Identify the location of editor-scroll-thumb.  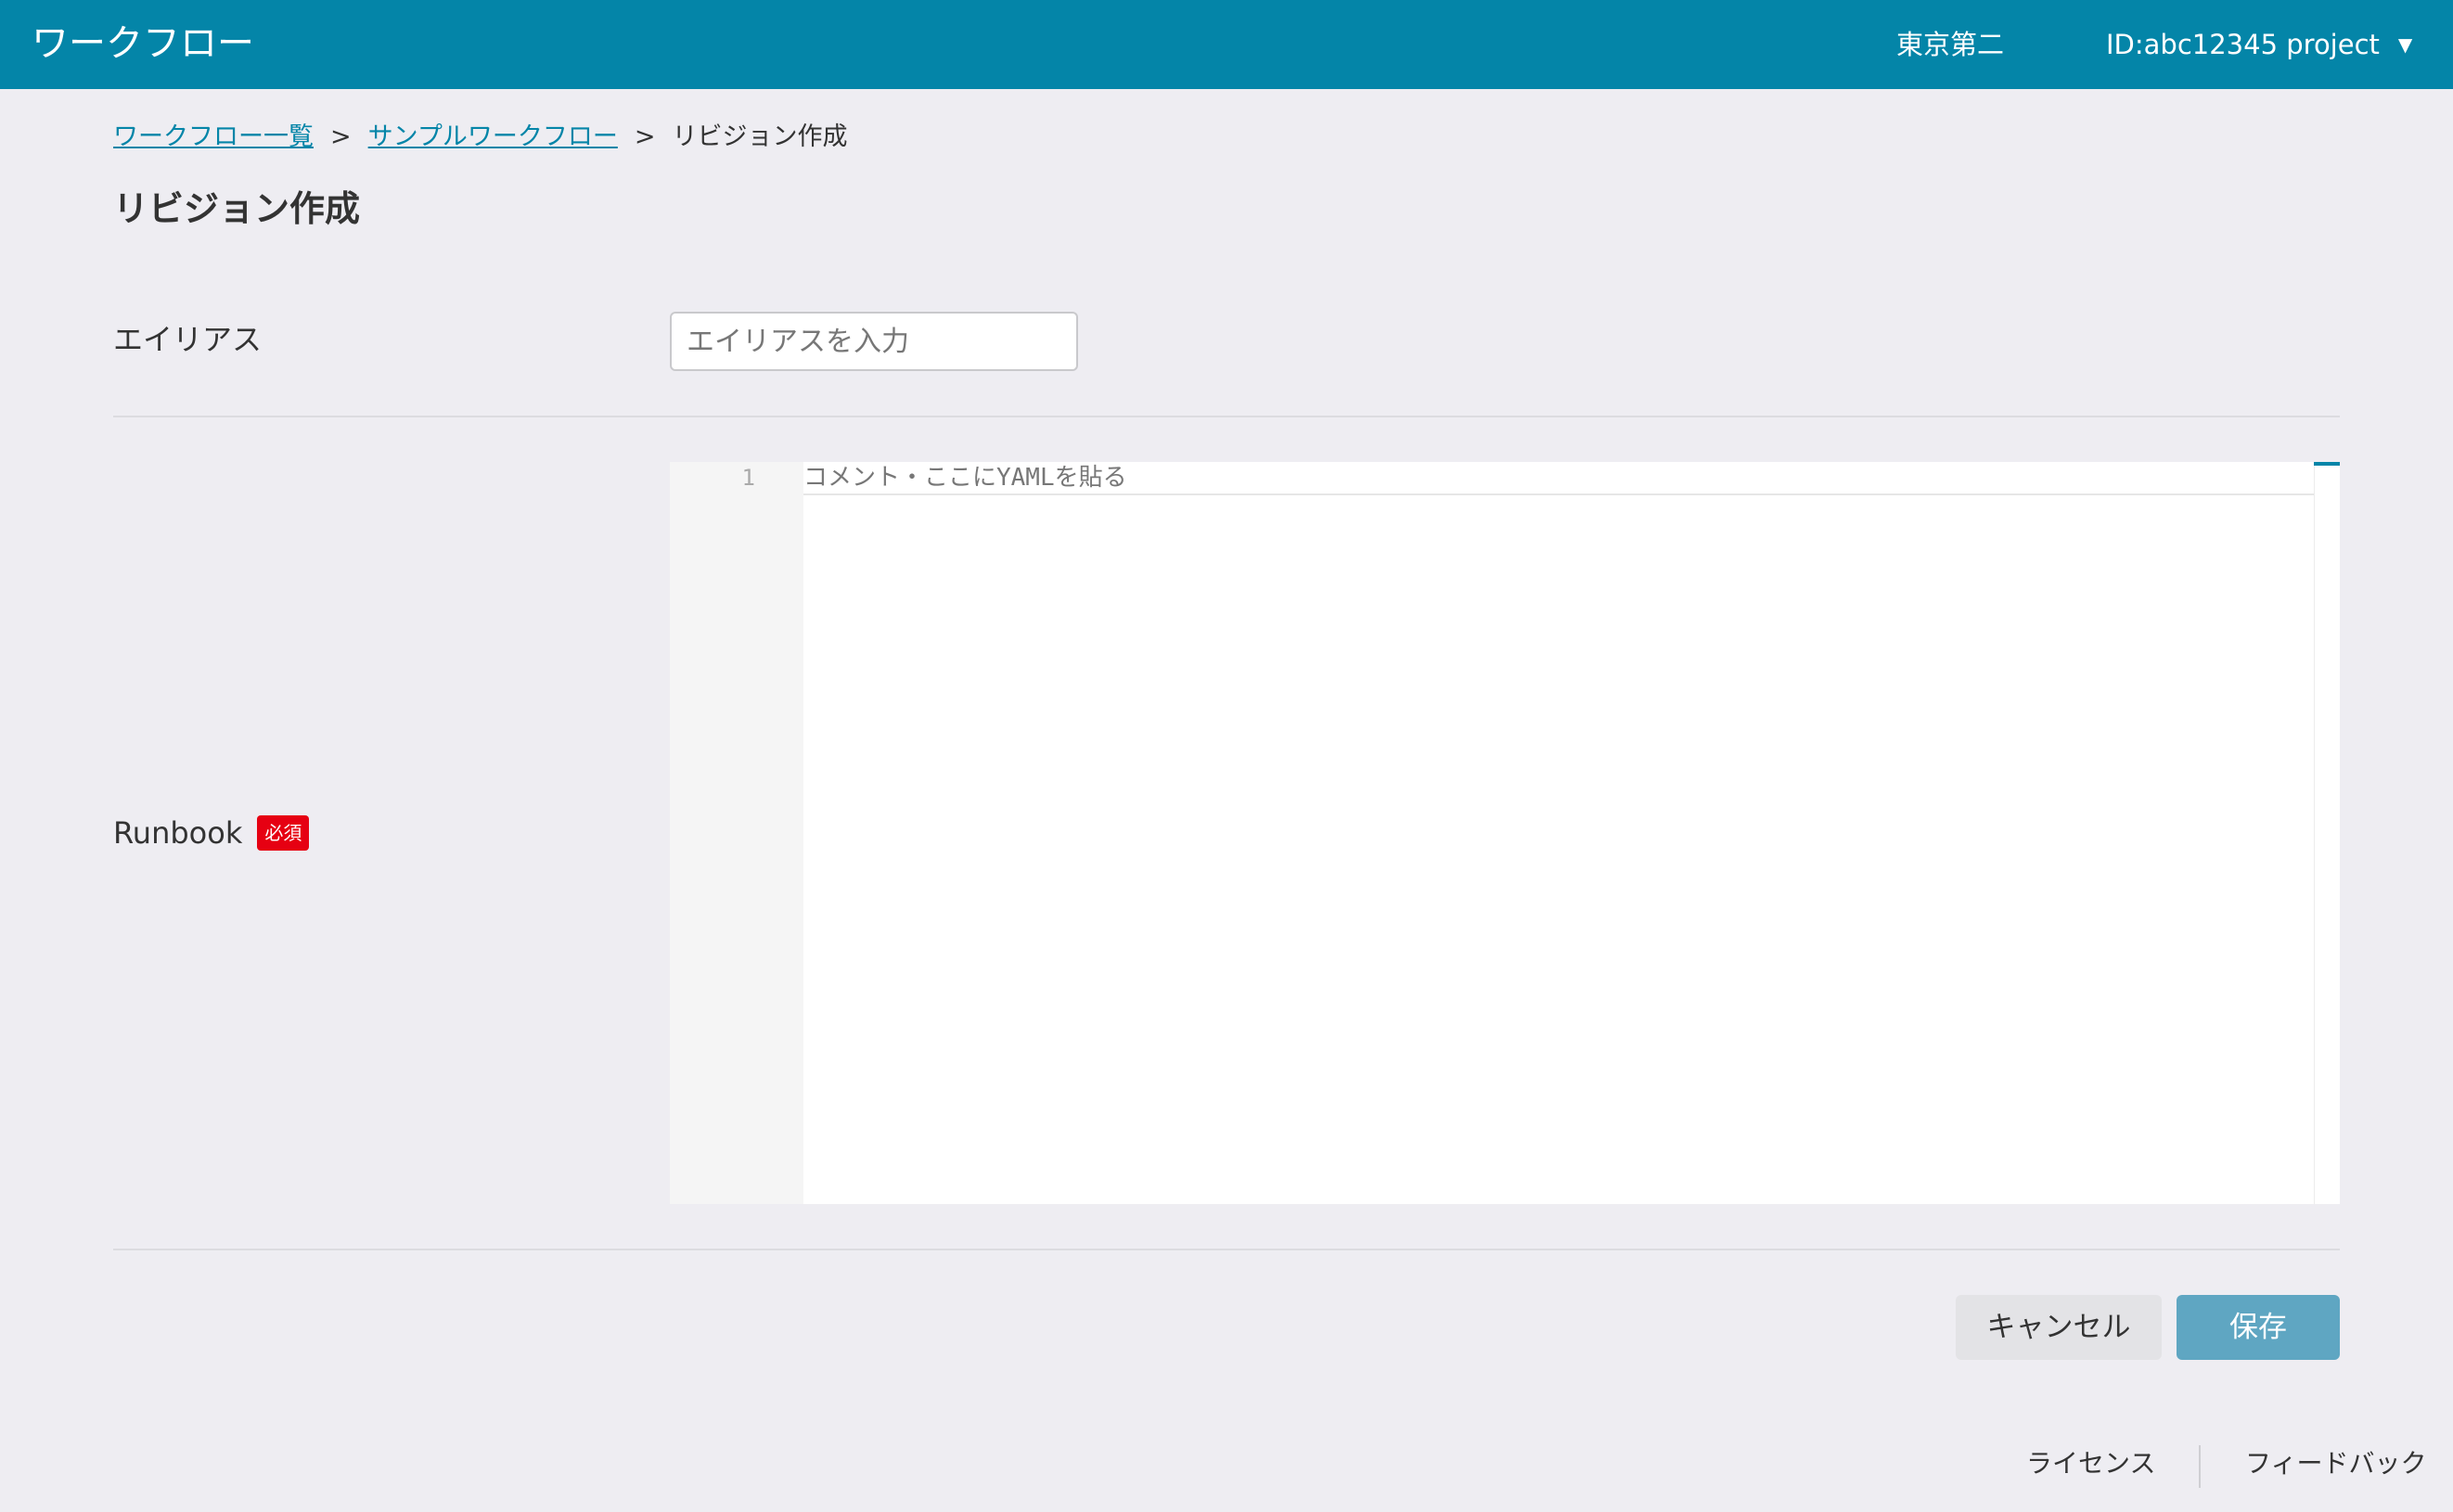
(2327, 464).